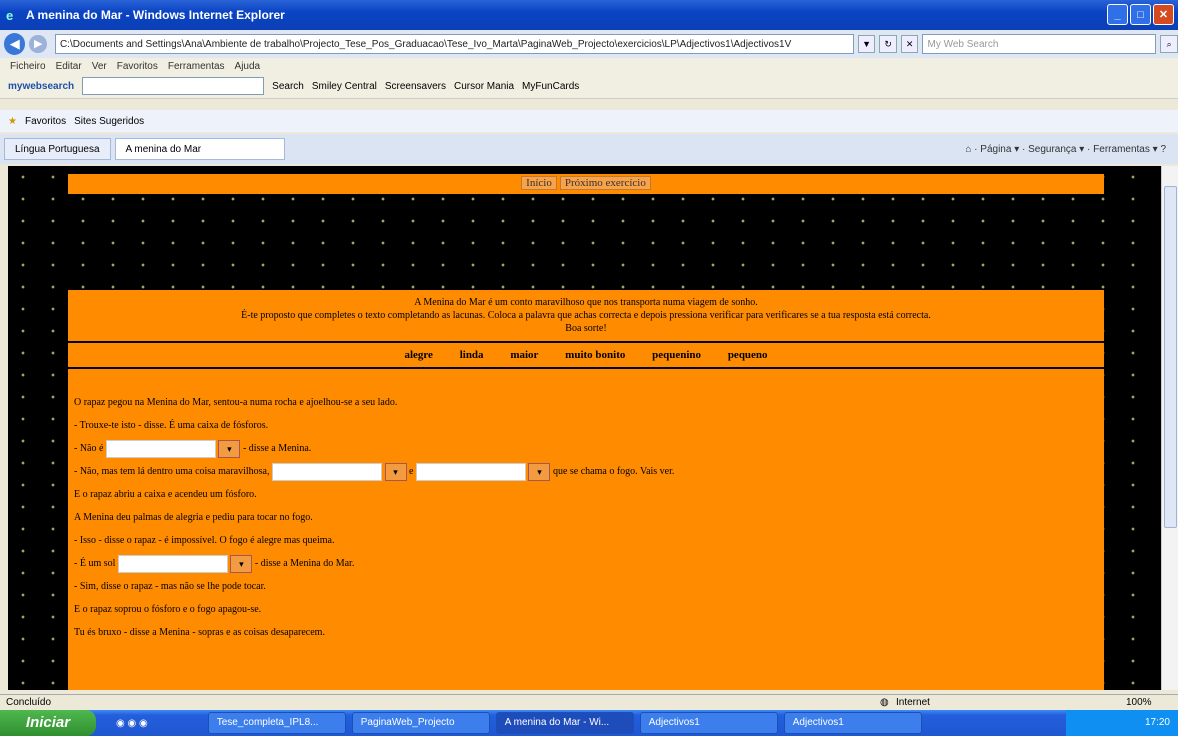  What do you see at coordinates (28, 66) in the screenshot?
I see `menu-ficheiro: Ficheiro` at bounding box center [28, 66].